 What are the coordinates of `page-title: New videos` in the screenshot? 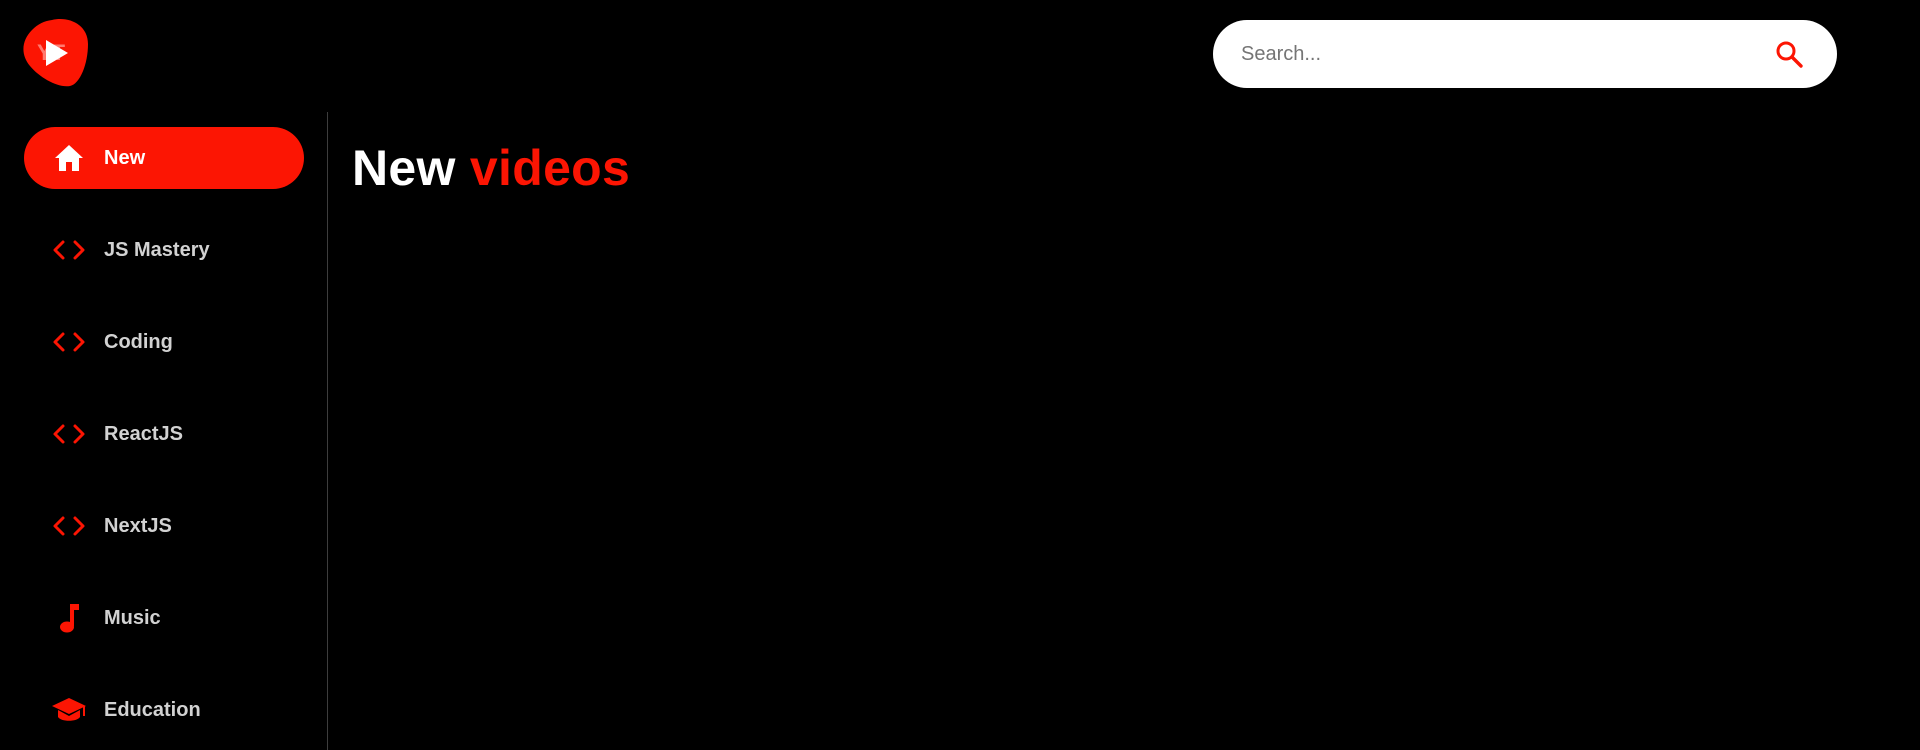 It's located at (491, 168).